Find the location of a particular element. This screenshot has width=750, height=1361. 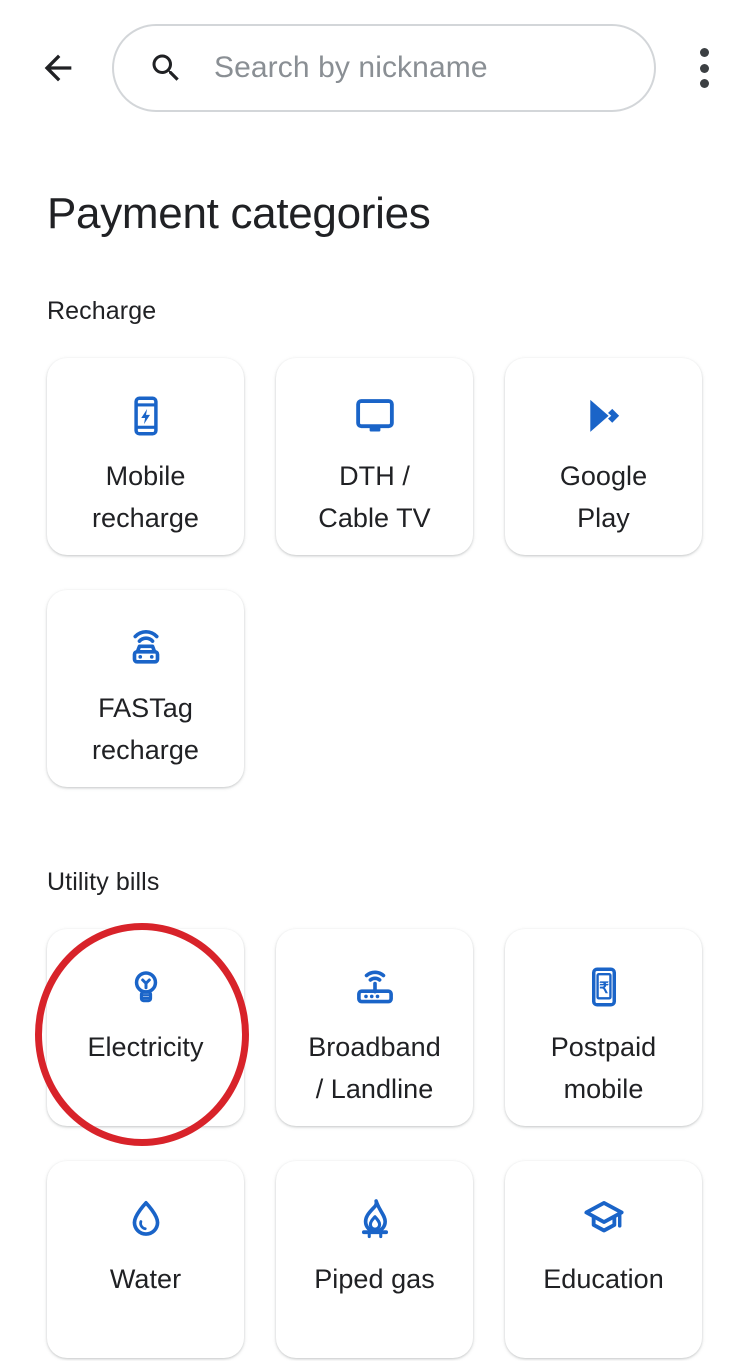

top-app-bar: Search by nickname is located at coordinates (375, 68).